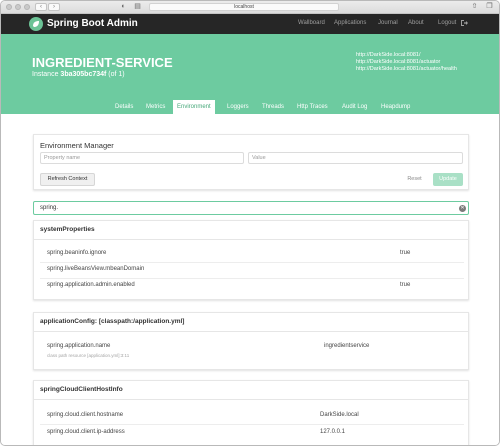 This screenshot has height=446, width=500. What do you see at coordinates (96, 269) in the screenshot?
I see `property-key: spring.liveBeansView.mbeanDomain` at bounding box center [96, 269].